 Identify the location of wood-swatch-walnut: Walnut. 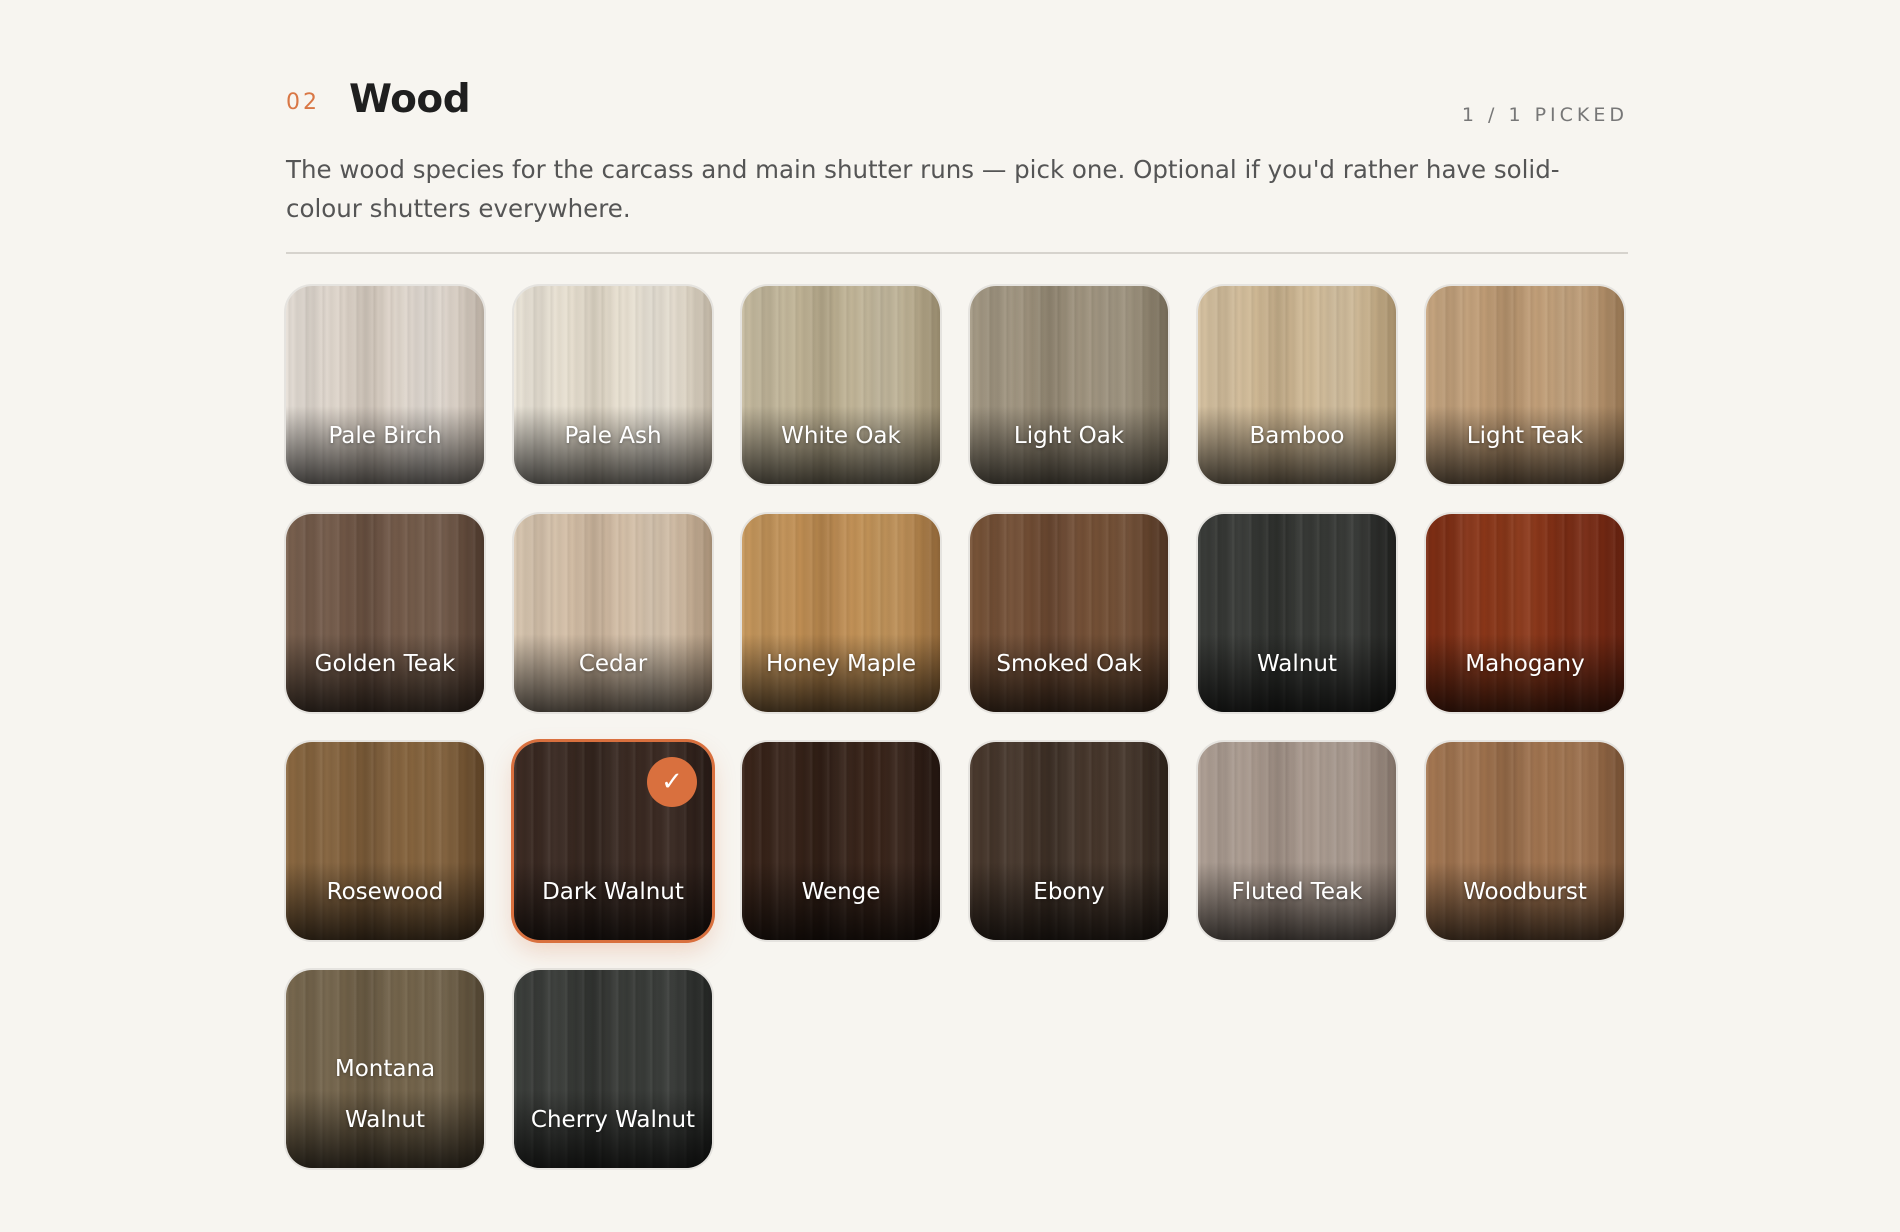
(1297, 613).